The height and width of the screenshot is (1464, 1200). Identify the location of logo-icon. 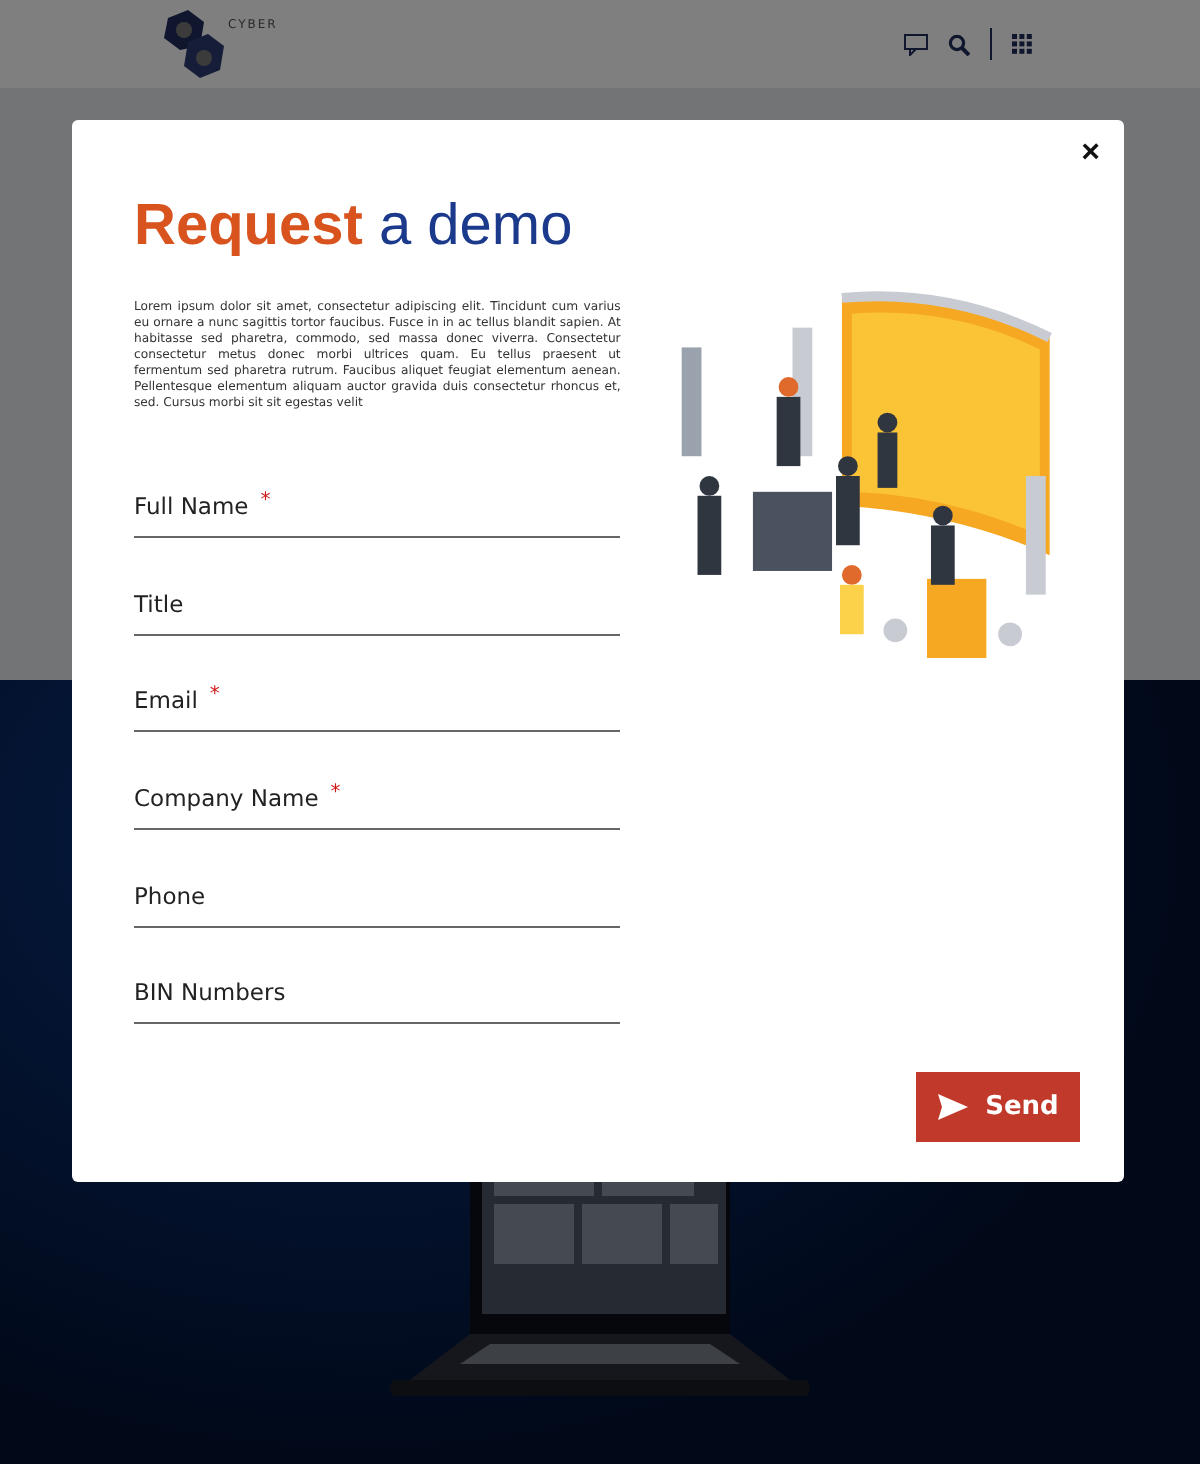
(194, 44).